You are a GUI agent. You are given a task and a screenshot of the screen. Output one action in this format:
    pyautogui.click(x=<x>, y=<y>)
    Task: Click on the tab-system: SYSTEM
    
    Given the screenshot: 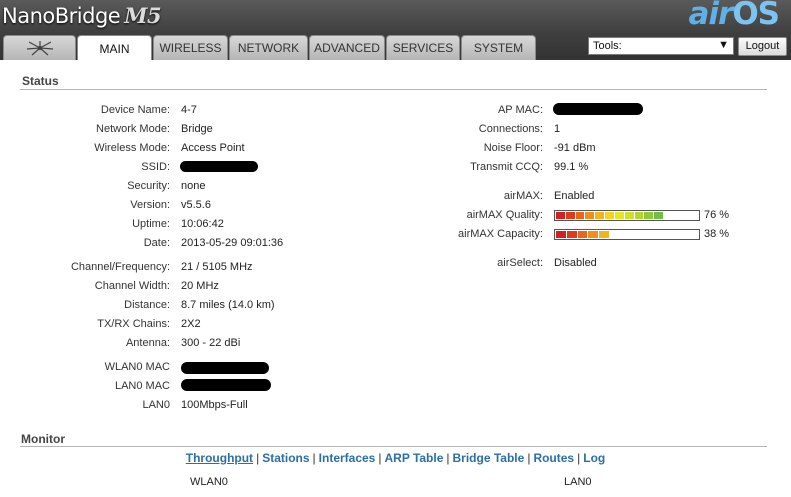 What is the action you would take?
    pyautogui.click(x=498, y=47)
    